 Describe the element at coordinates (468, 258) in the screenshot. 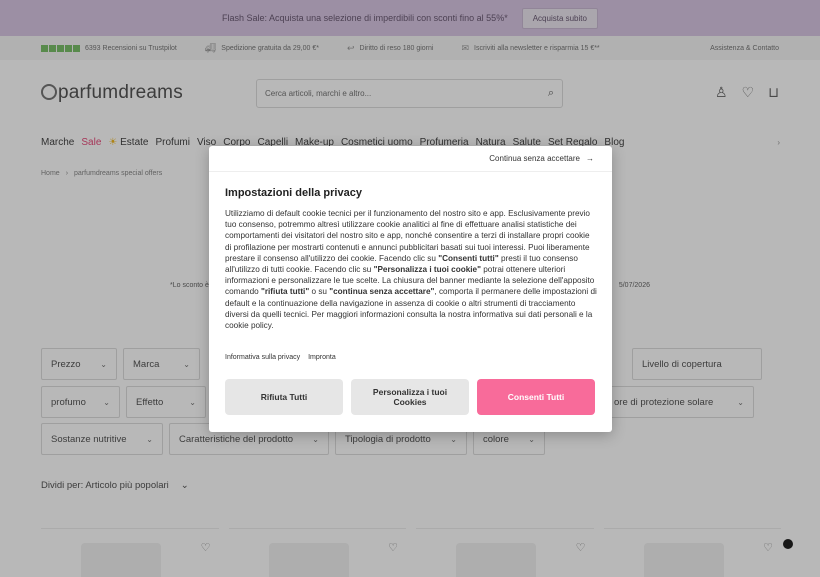

I see `body-bold: "Consenti tutti"` at that location.